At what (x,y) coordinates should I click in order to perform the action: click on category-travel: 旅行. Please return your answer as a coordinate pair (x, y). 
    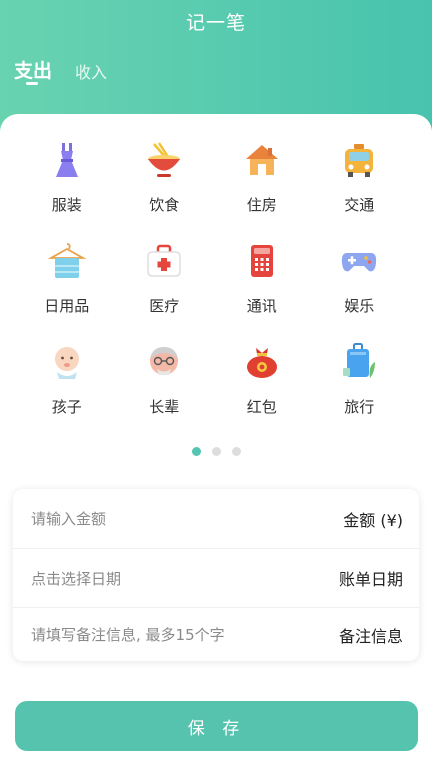
    Looking at the image, I should click on (360, 392).